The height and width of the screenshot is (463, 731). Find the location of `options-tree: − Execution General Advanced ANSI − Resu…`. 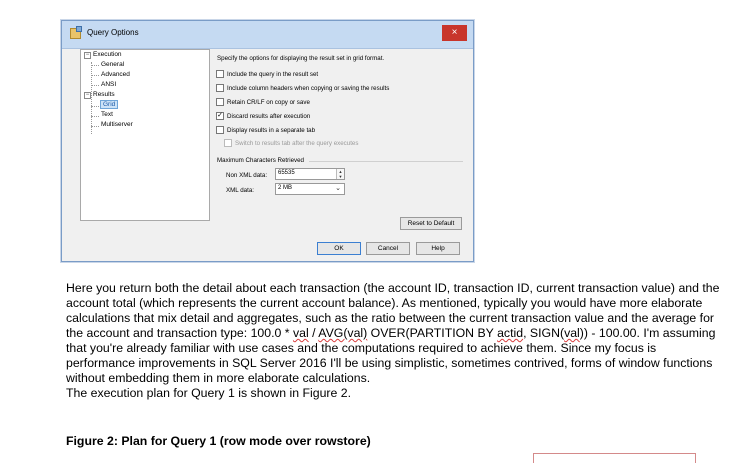

options-tree: − Execution General Advanced ANSI − Resu… is located at coordinates (145, 135).